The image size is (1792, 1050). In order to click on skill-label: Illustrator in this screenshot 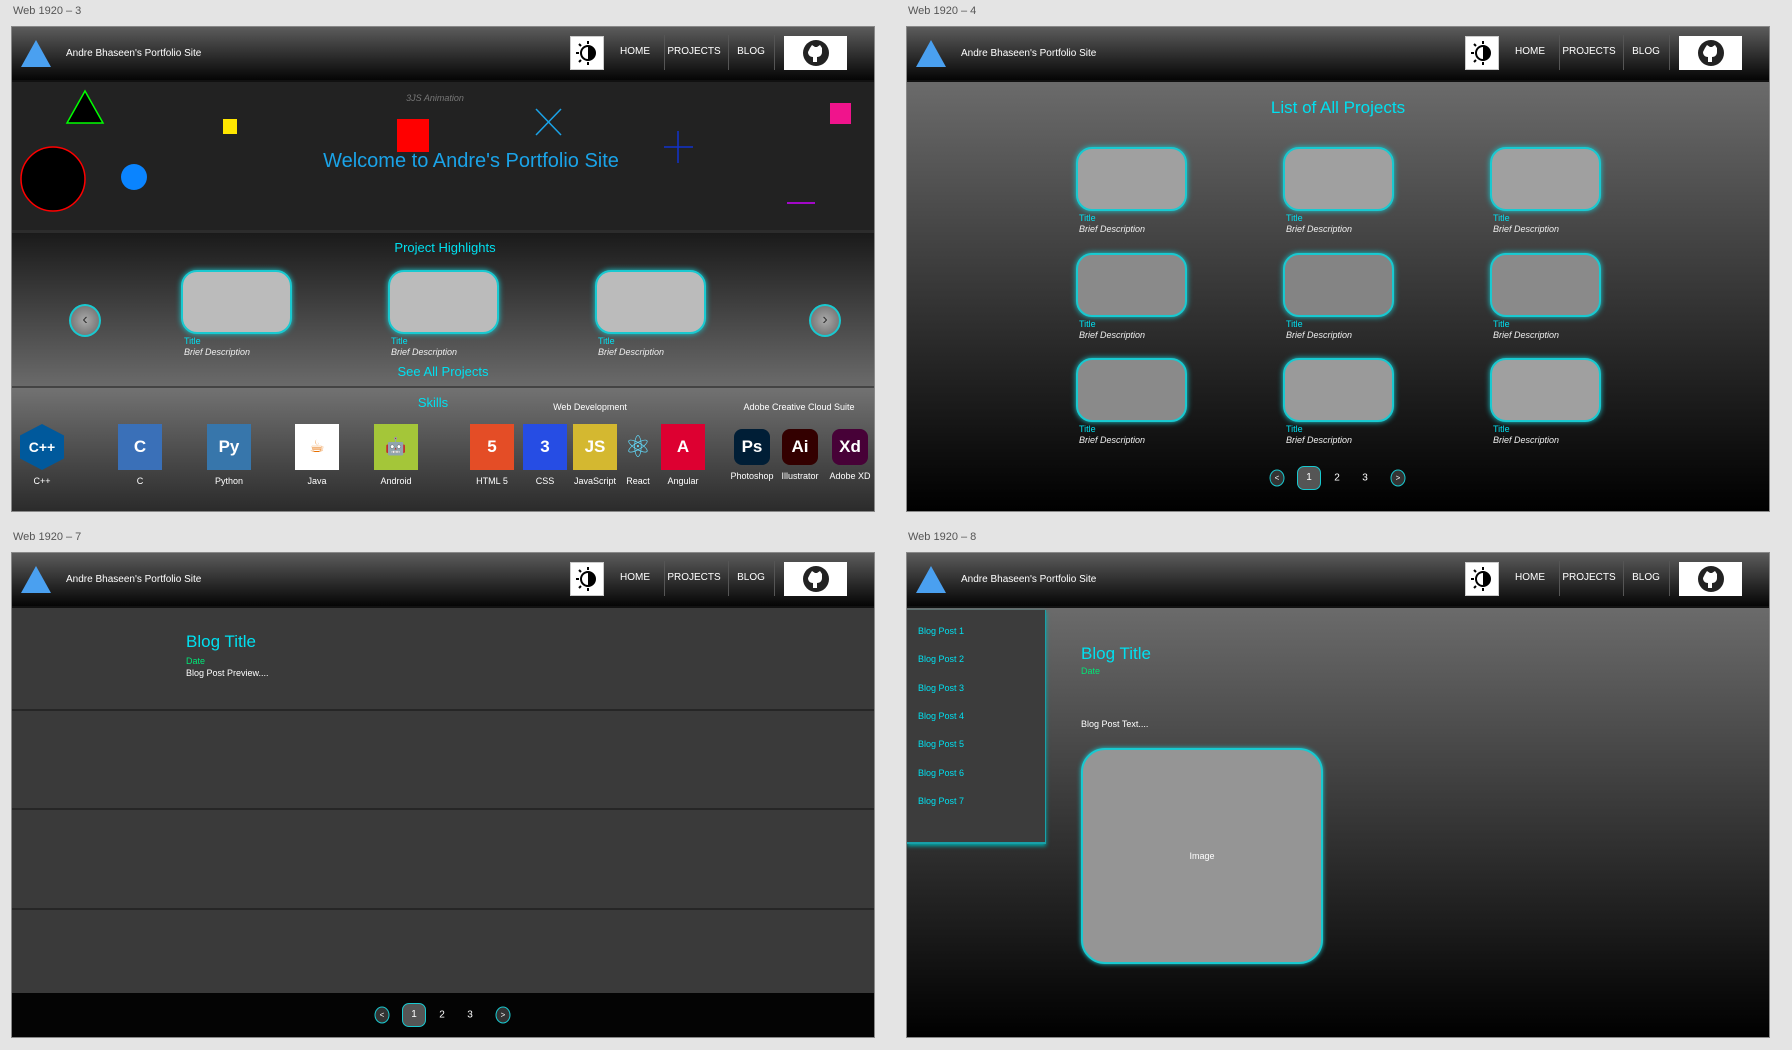, I will do `click(800, 476)`.